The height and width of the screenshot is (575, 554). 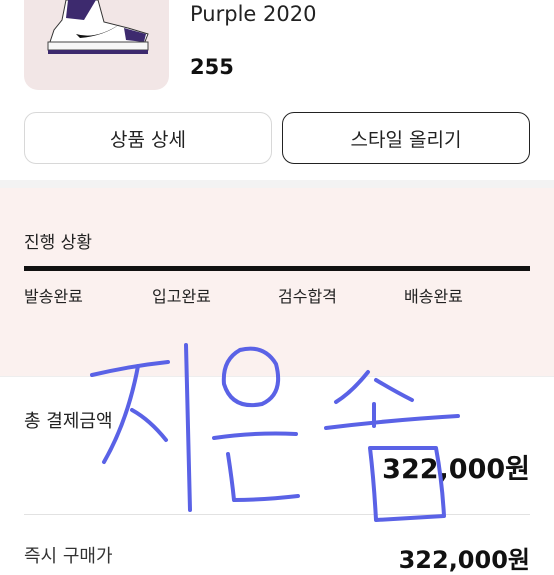 I want to click on instant-buy-label: 즉시 구매가, so click(x=68, y=556).